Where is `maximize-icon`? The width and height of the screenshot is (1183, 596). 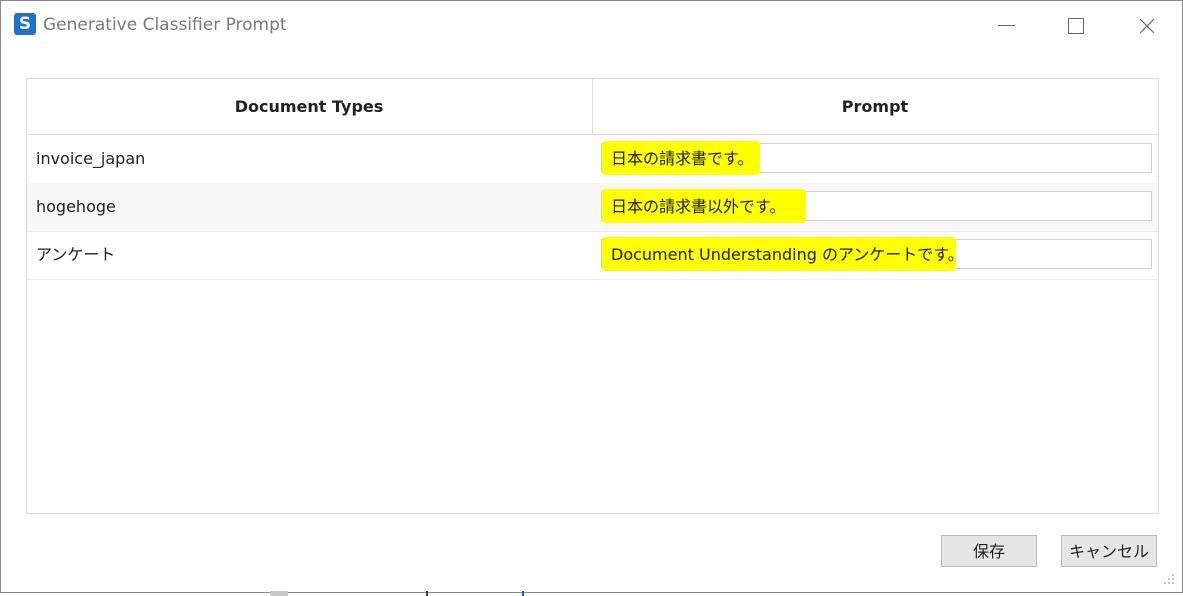 maximize-icon is located at coordinates (1076, 26).